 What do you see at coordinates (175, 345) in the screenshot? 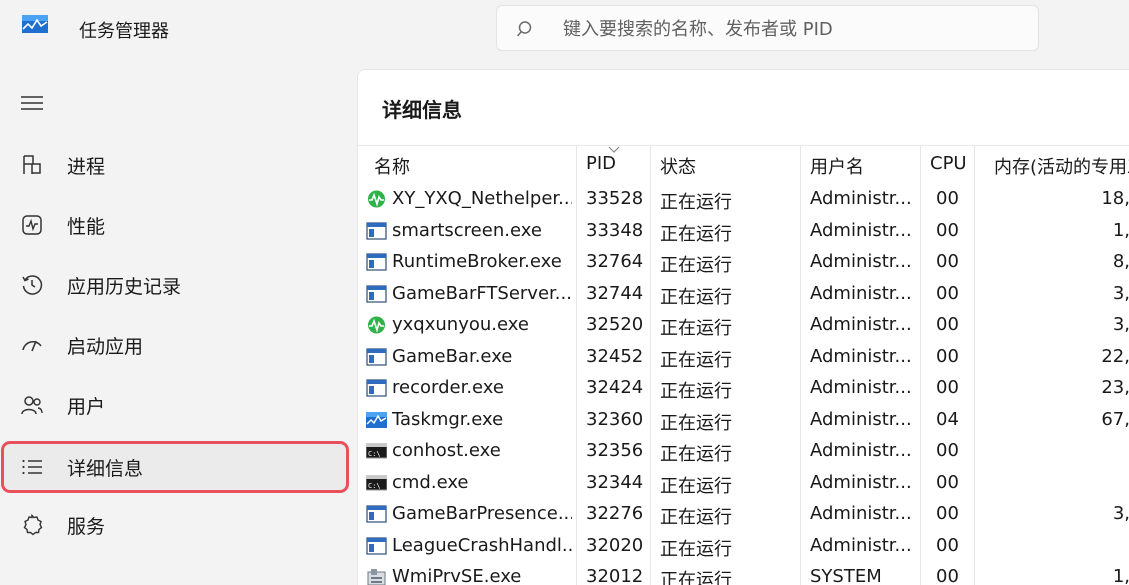
I see `sidebar-item-startup-apps: 启动应用` at bounding box center [175, 345].